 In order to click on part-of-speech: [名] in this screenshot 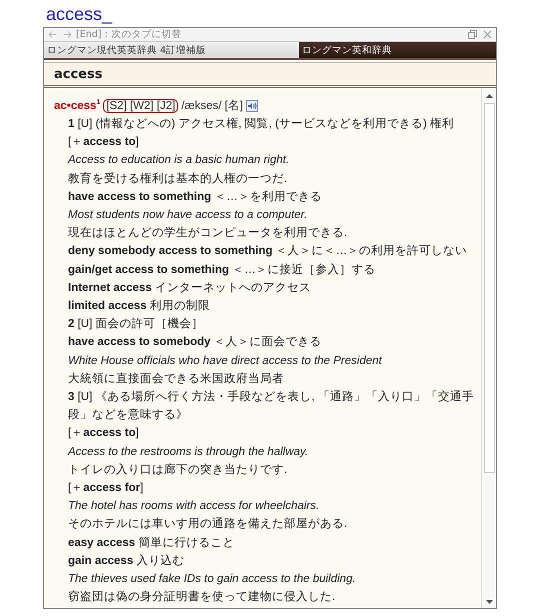, I will do `click(233, 105)`.